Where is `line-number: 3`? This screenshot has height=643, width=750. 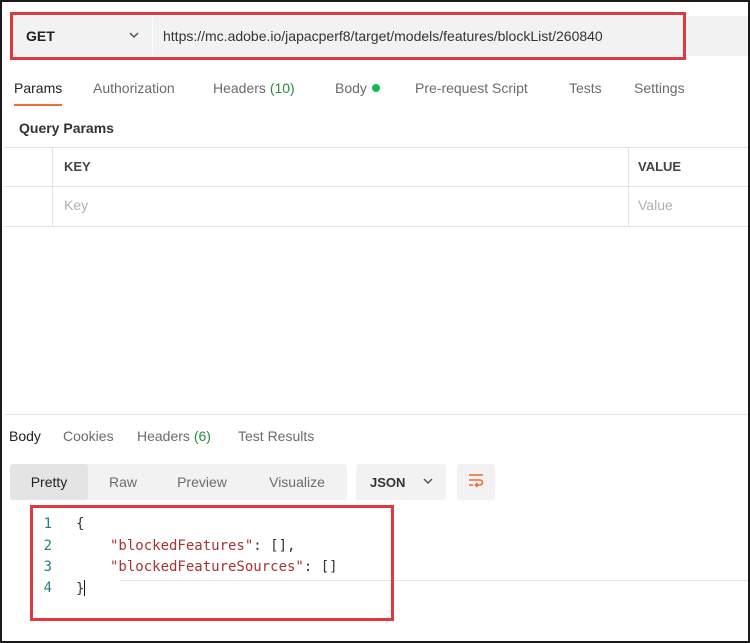
line-number: 3 is located at coordinates (47, 567).